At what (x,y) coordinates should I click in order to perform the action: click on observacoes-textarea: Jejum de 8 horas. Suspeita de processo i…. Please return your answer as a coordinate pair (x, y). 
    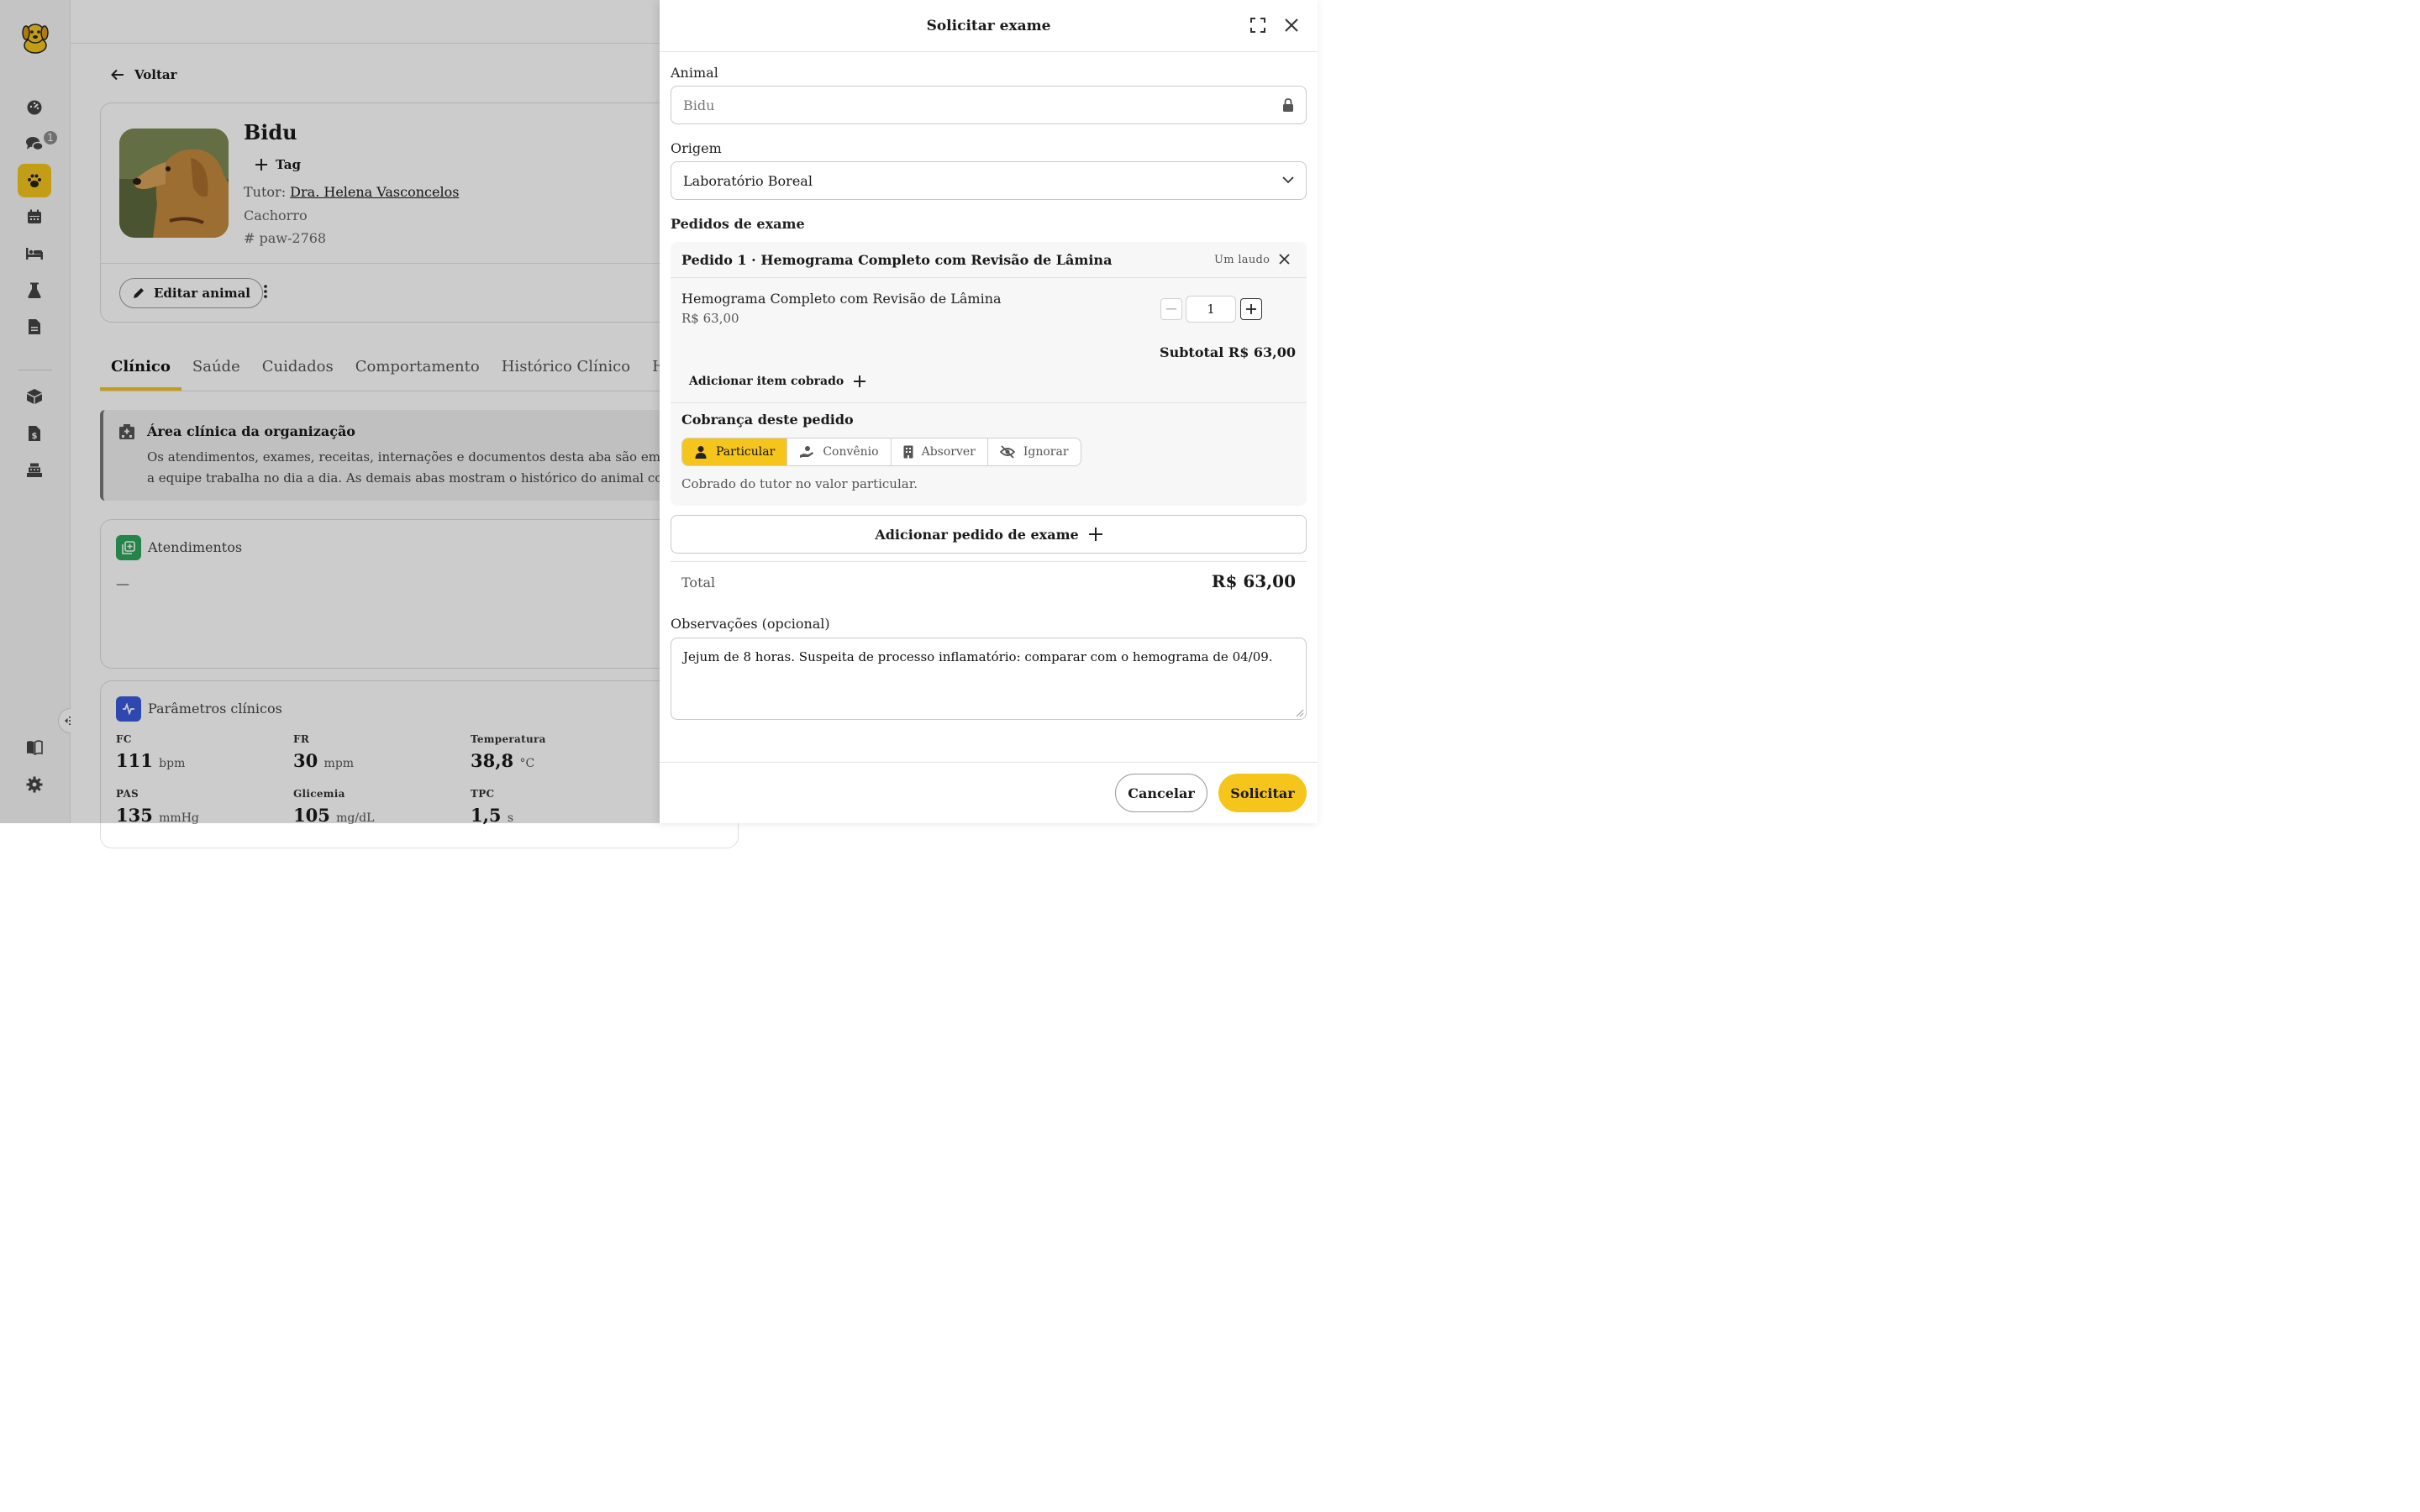
    Looking at the image, I should click on (989, 679).